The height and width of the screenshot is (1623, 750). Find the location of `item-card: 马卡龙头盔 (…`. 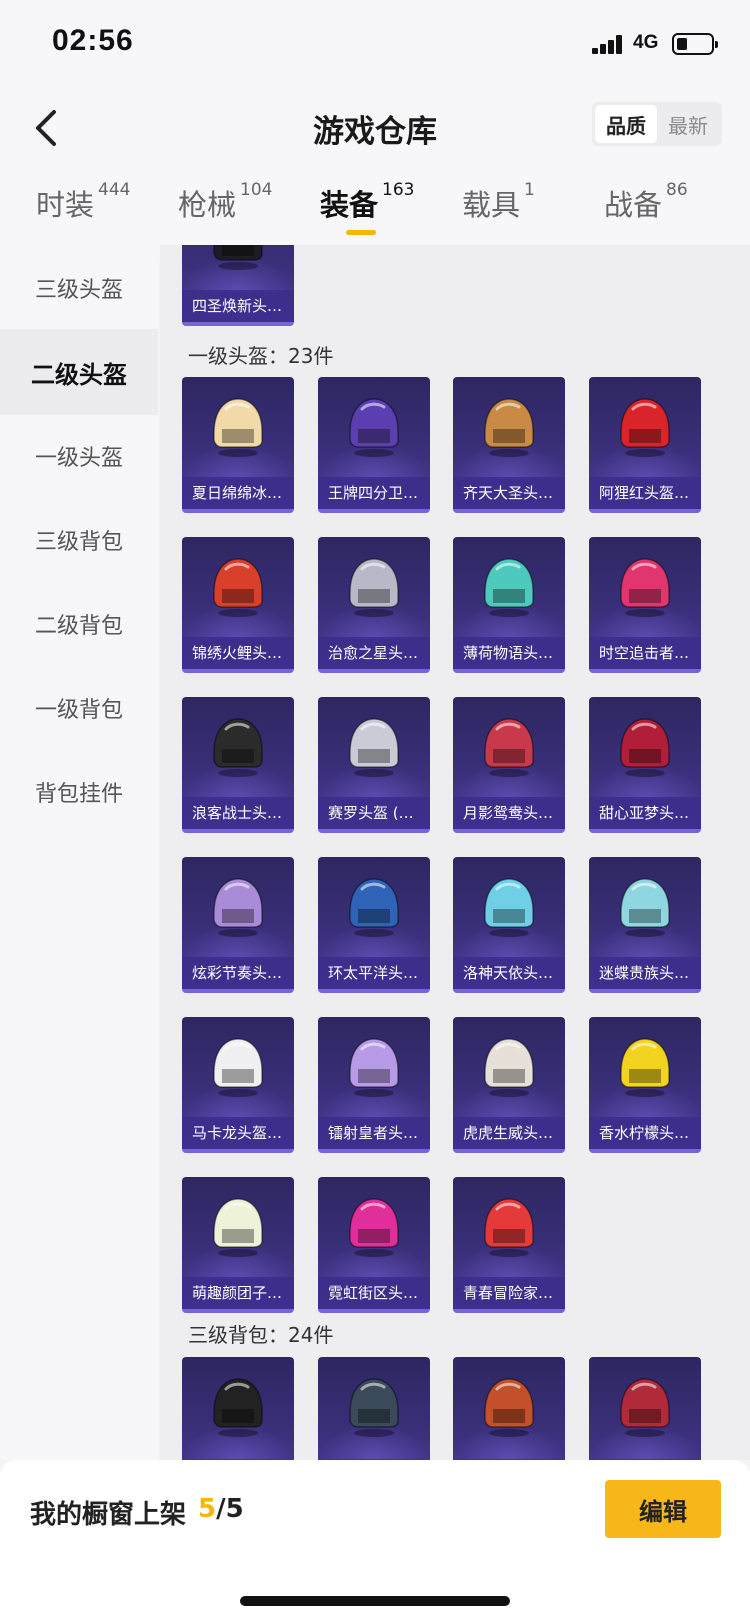

item-card: 马卡龙头盔 (… is located at coordinates (238, 1085).